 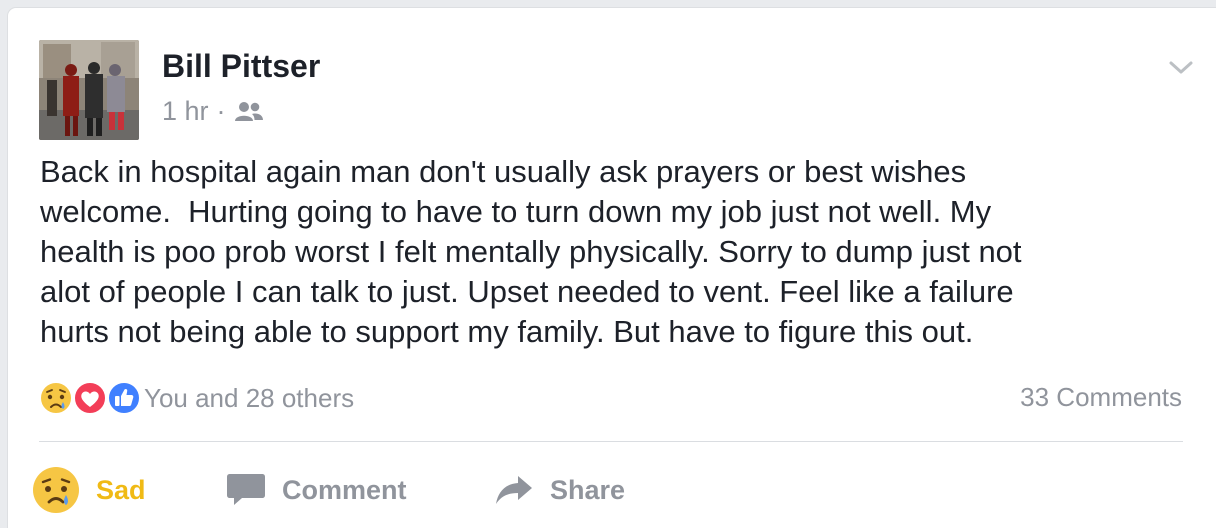 I want to click on chevron-down-icon, so click(x=1181, y=68).